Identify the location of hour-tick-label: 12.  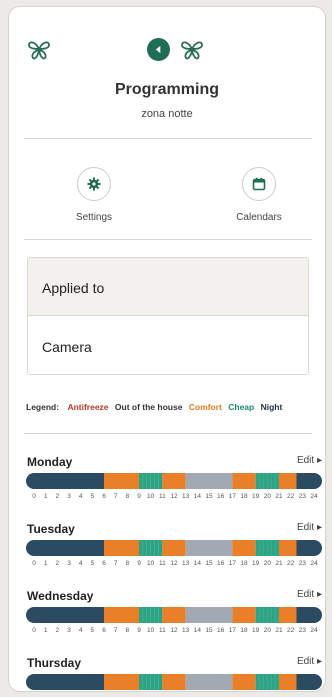
(174, 630).